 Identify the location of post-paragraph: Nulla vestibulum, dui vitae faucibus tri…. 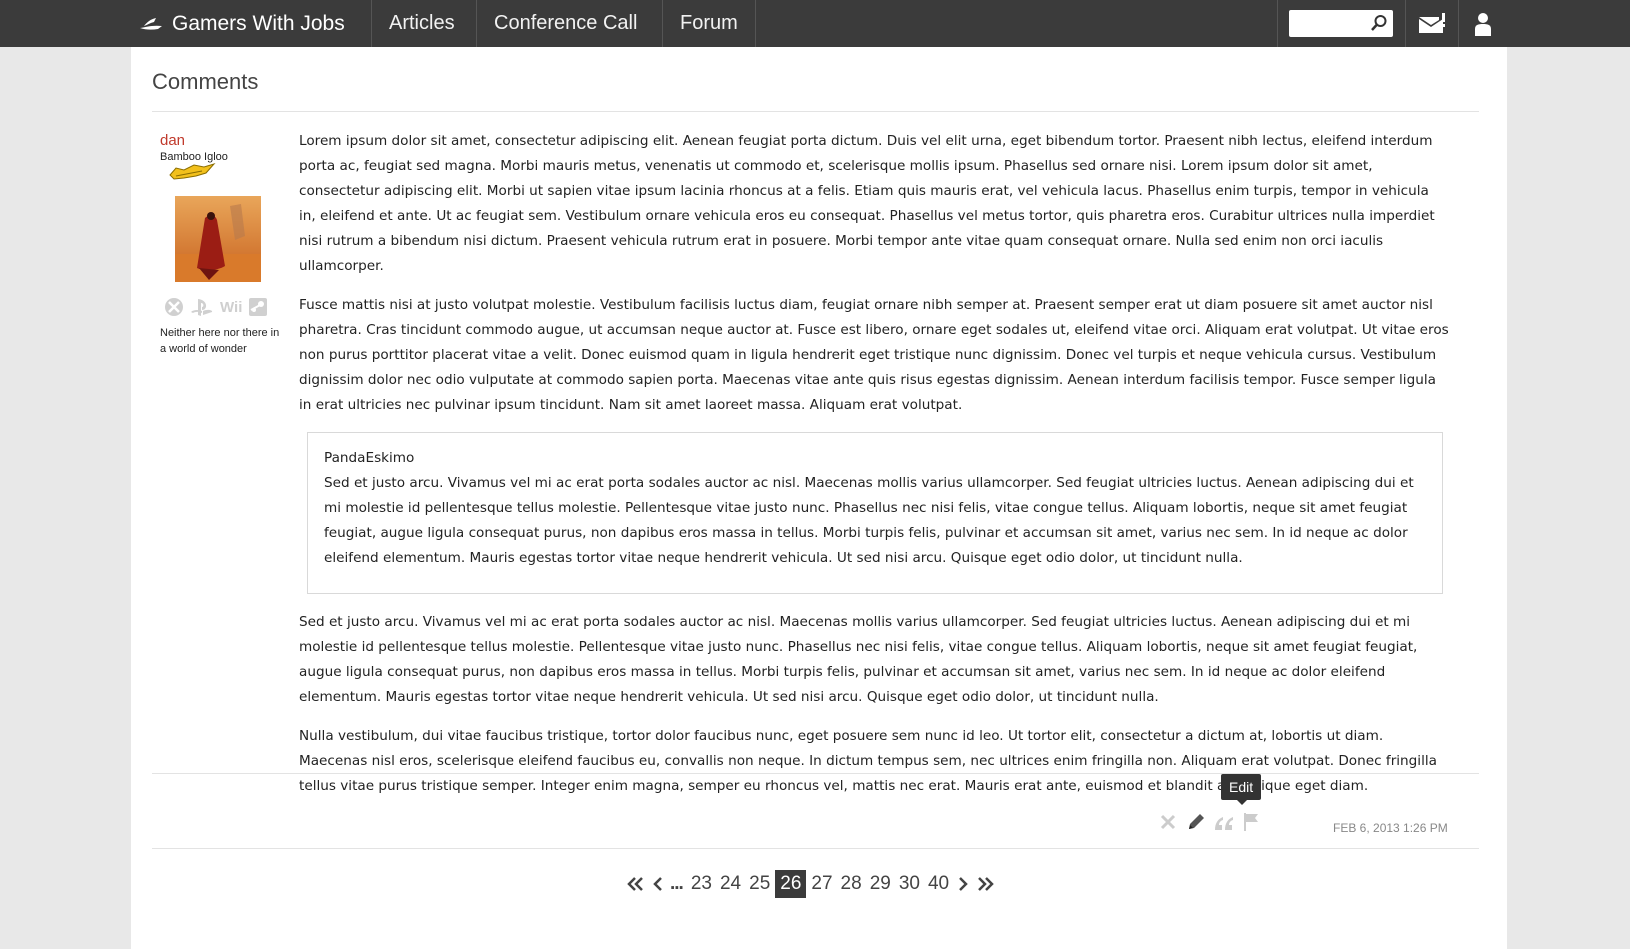
(868, 761).